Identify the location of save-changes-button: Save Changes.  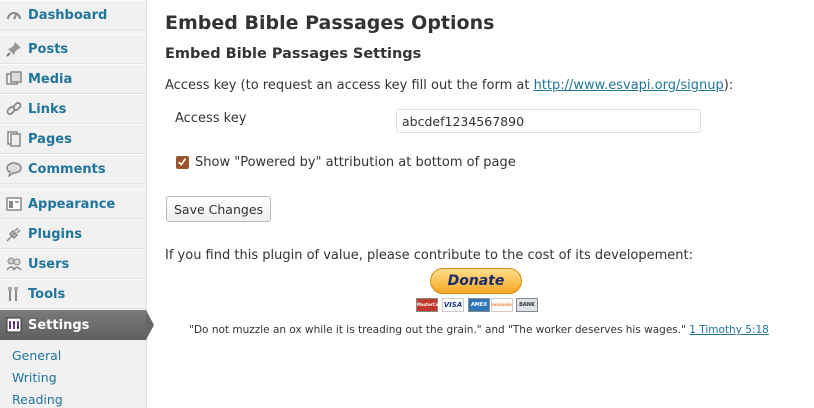
(219, 209).